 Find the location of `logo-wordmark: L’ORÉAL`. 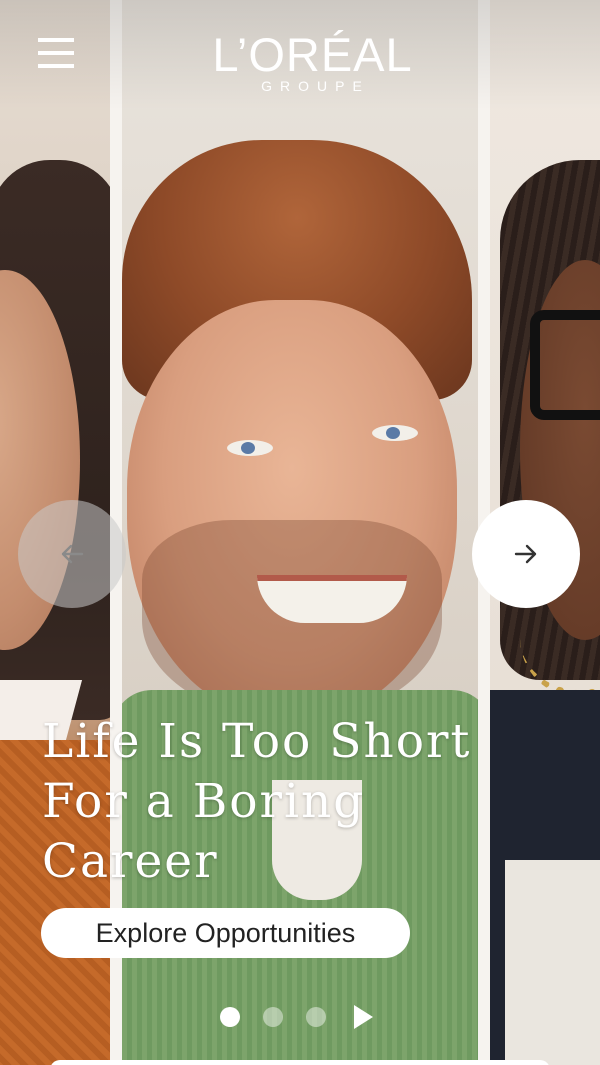

logo-wordmark: L’ORÉAL is located at coordinates (312, 54).